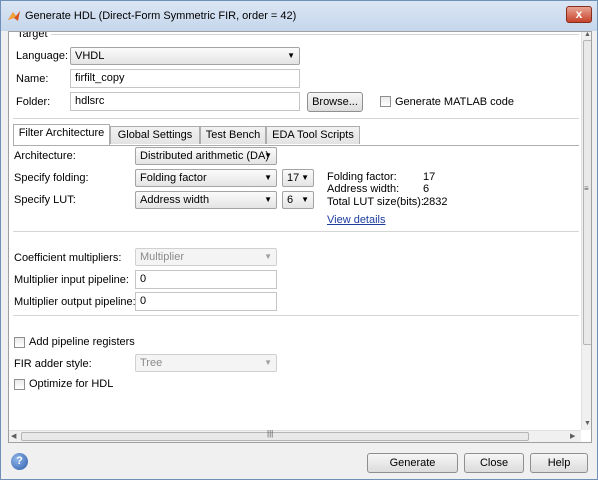 This screenshot has width=598, height=480. I want to click on multipliers-separator, so click(296, 315).